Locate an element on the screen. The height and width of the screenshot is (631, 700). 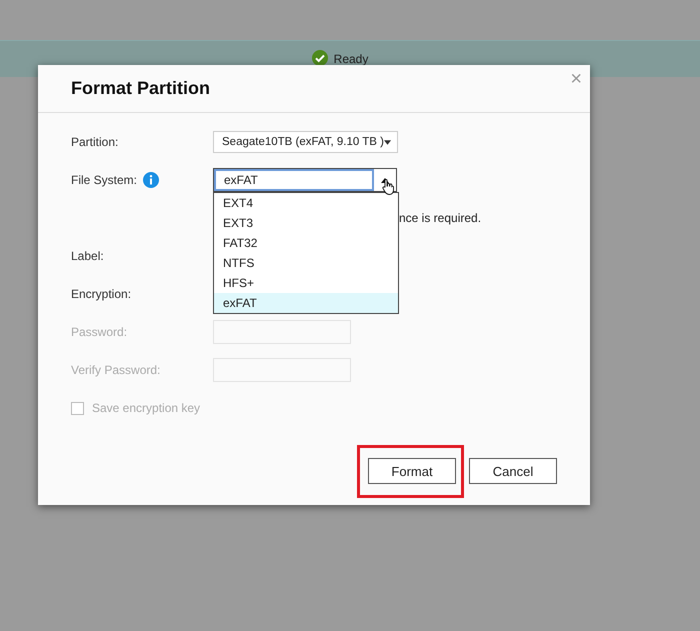
field-label: Password: is located at coordinates (99, 332).